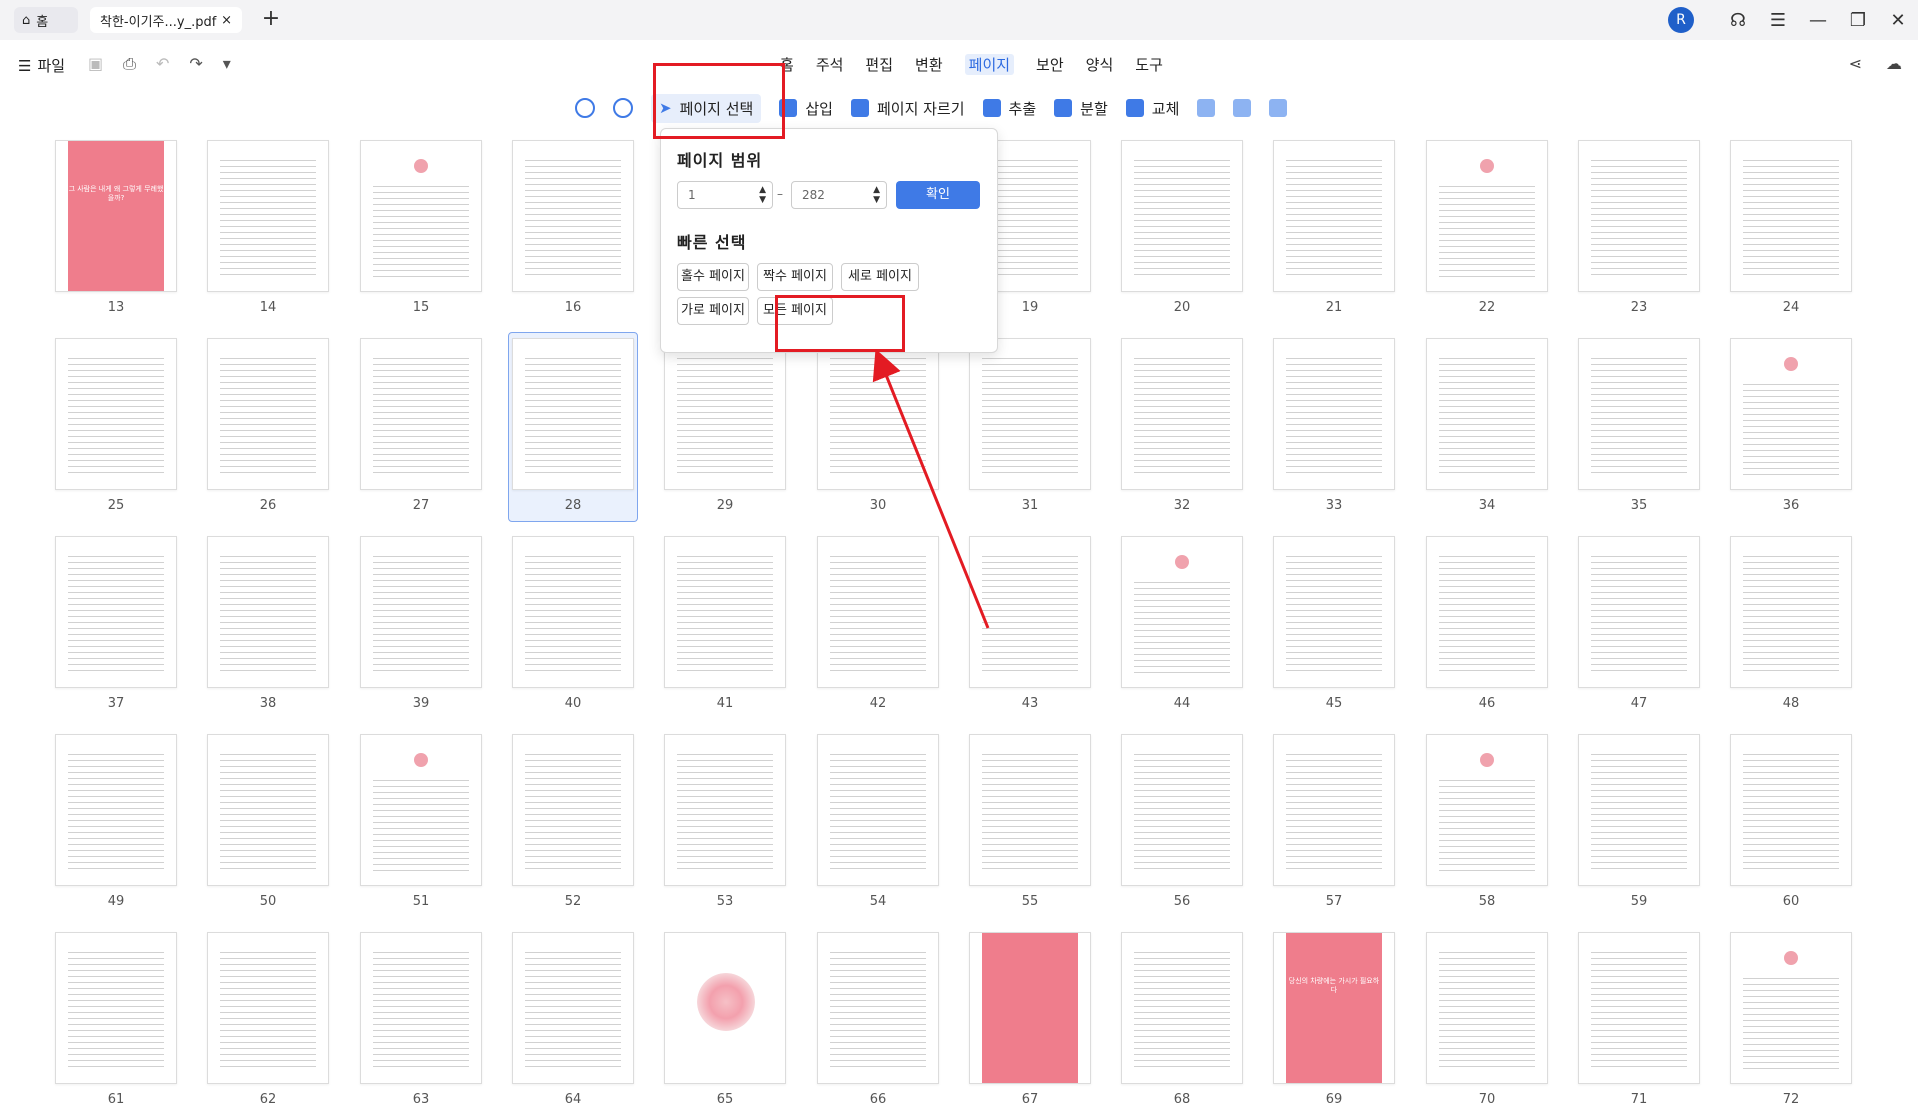 The width and height of the screenshot is (1918, 1107). What do you see at coordinates (116, 1099) in the screenshot?
I see `page-number: 61` at bounding box center [116, 1099].